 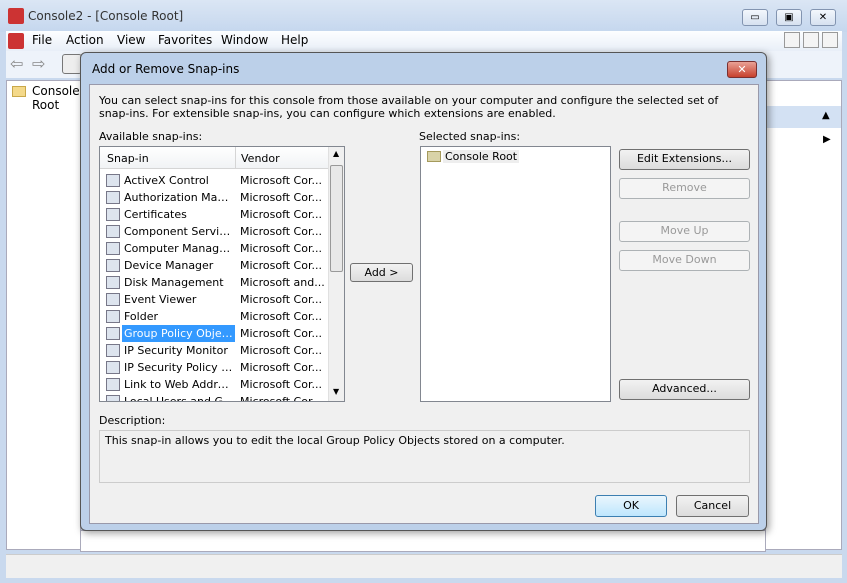 What do you see at coordinates (169, 265) in the screenshot?
I see `snapin-name: Device Manager` at bounding box center [169, 265].